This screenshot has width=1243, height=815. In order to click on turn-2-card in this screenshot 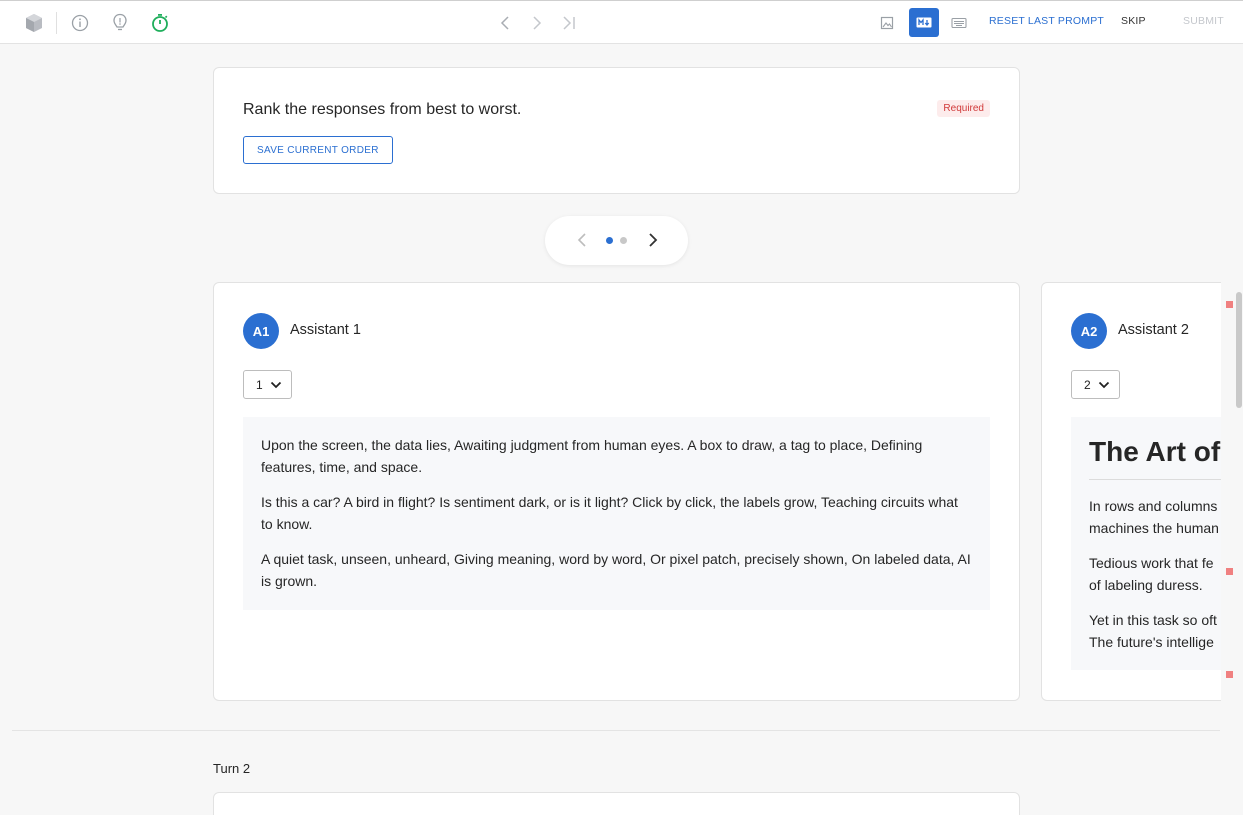, I will do `click(616, 803)`.